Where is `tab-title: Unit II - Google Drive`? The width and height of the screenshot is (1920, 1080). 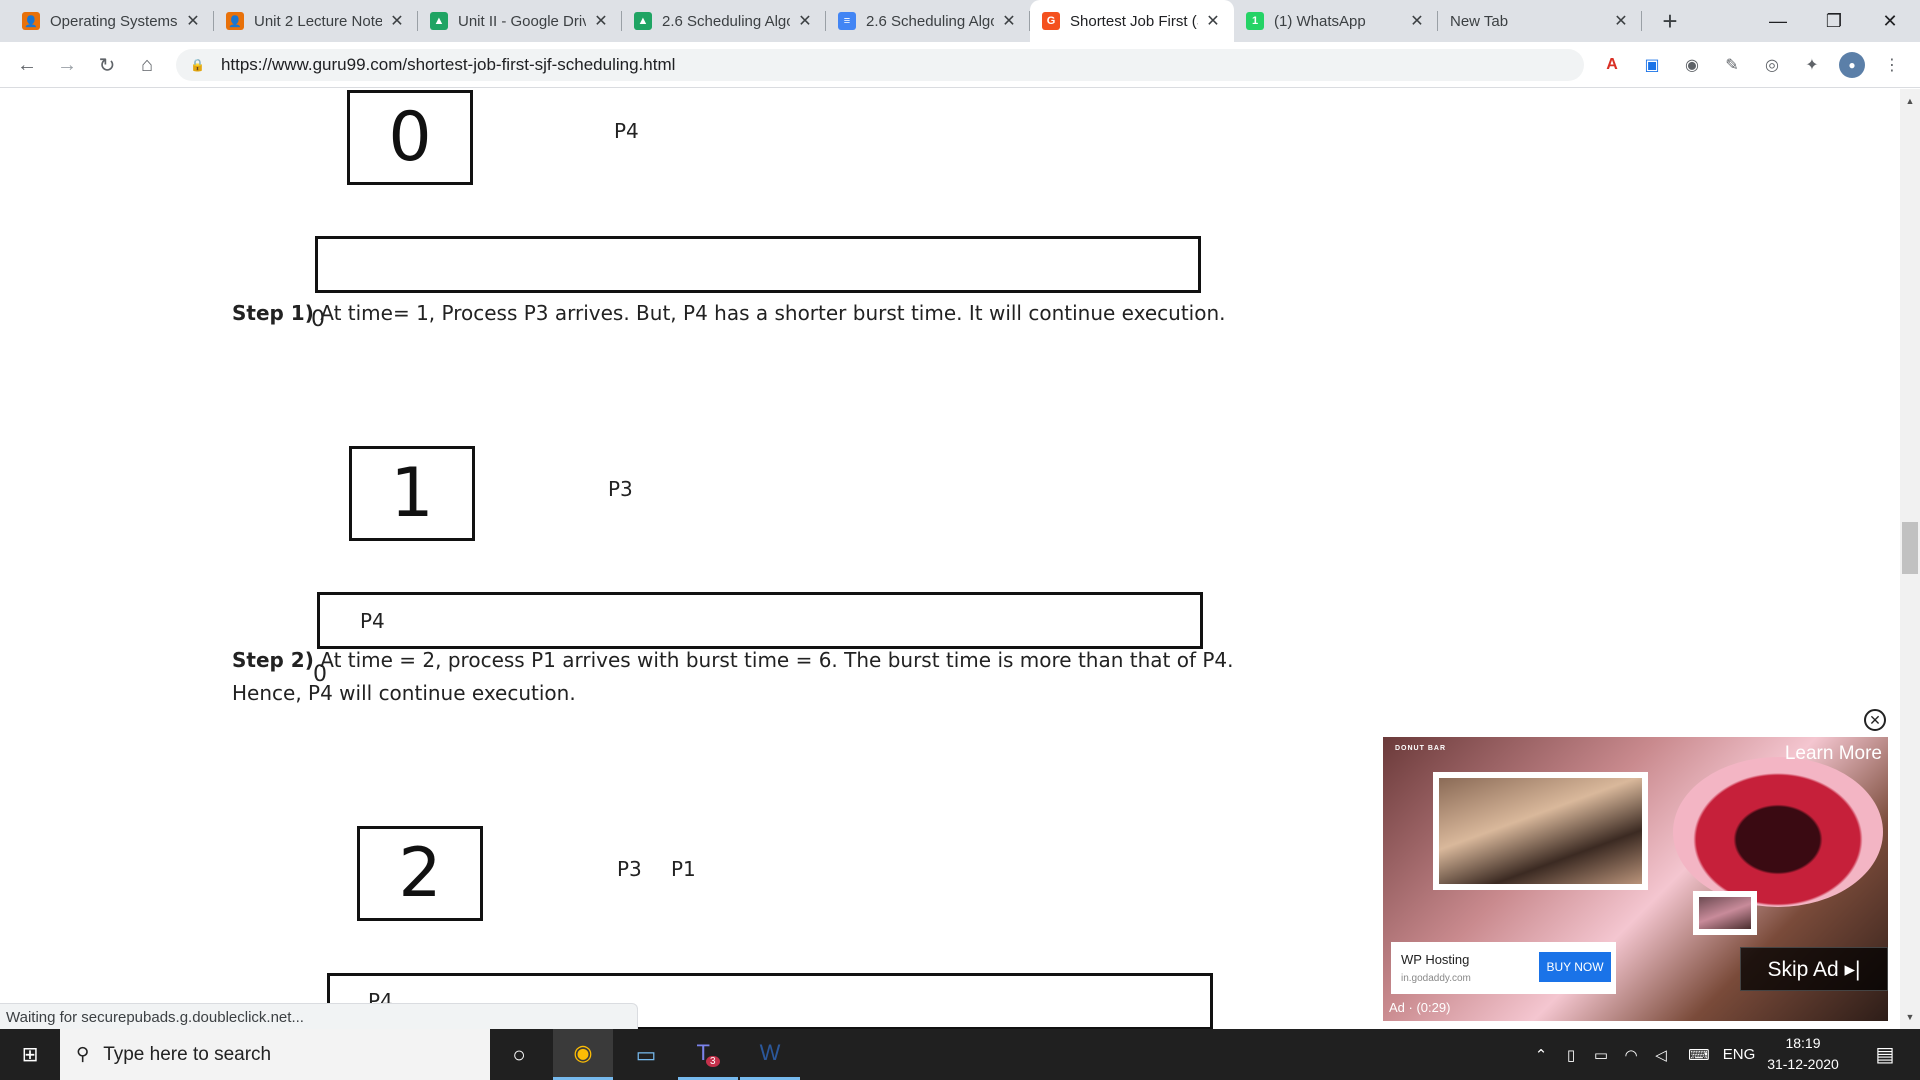 tab-title: Unit II - Google Drive is located at coordinates (522, 21).